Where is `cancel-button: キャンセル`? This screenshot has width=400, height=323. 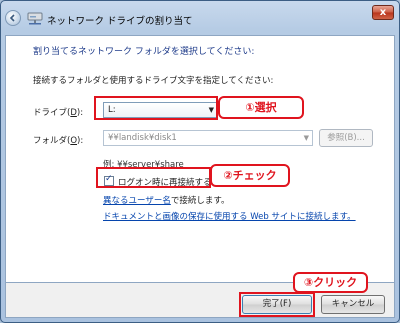
cancel-button: キャンセル is located at coordinates (353, 304).